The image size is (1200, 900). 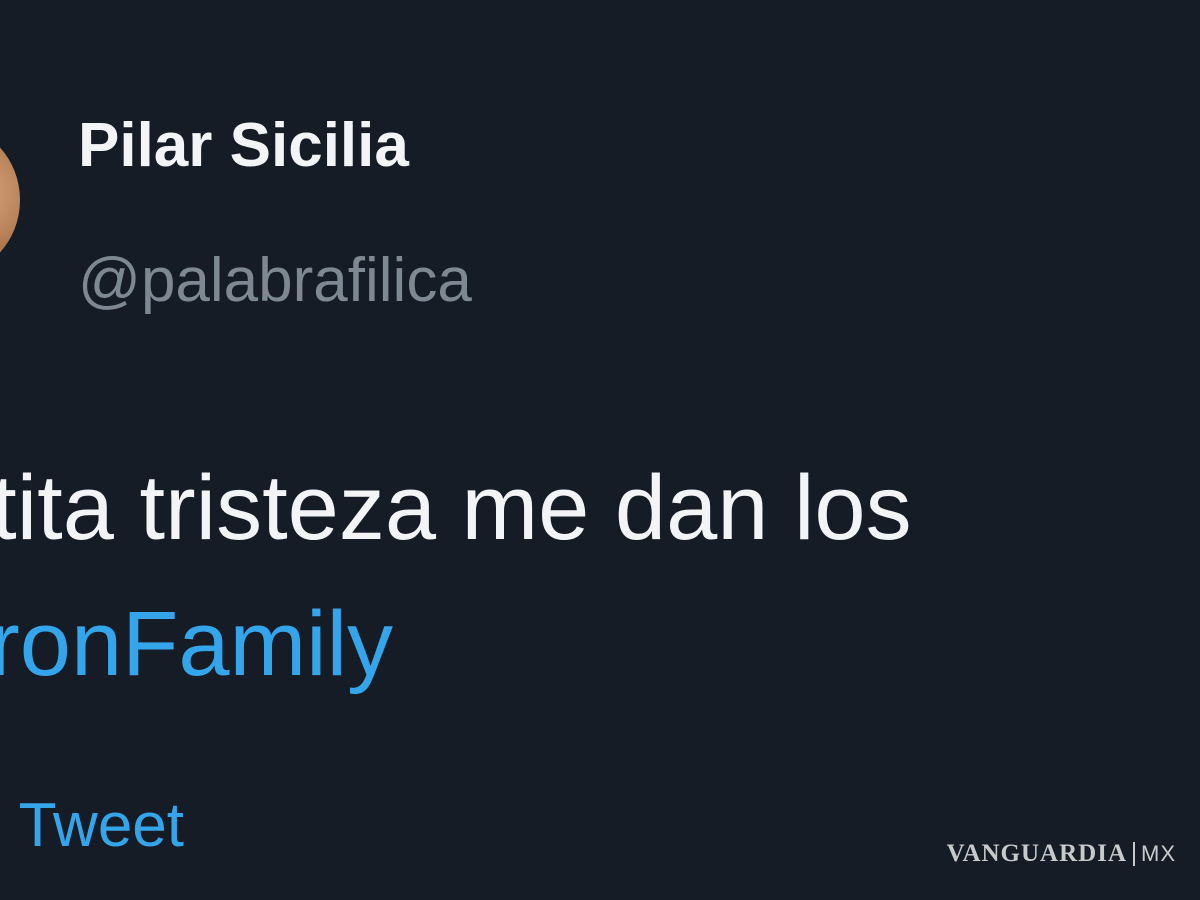 What do you see at coordinates (243, 145) in the screenshot?
I see `author-display-name: Pilar Sicilia` at bounding box center [243, 145].